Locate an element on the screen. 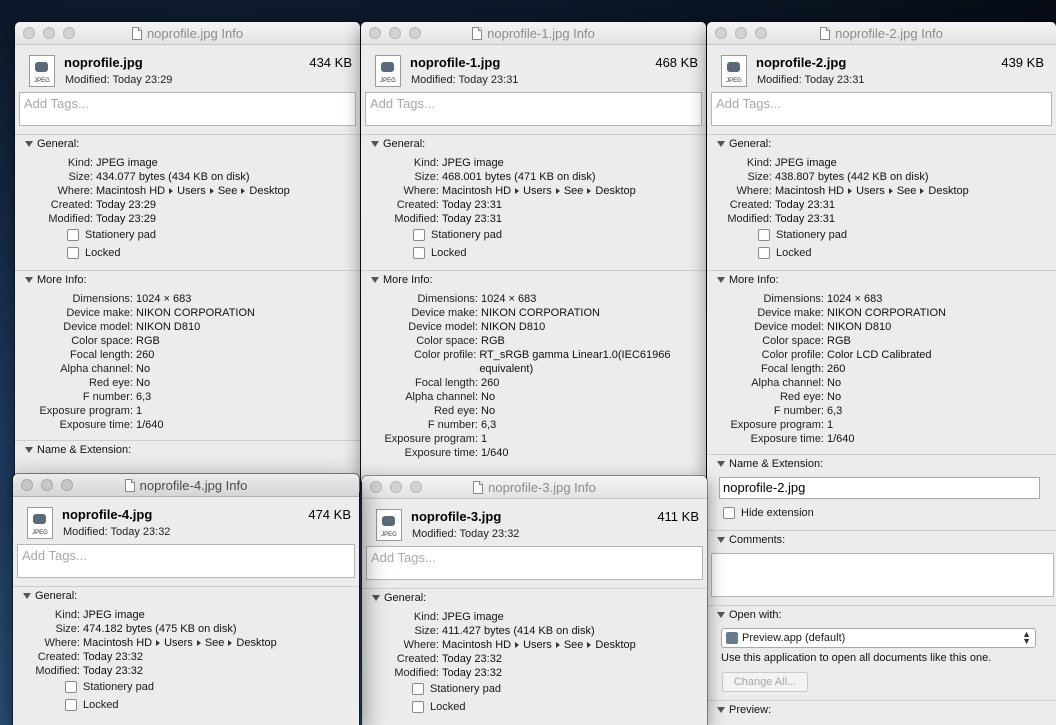 This screenshot has height=725, width=1056. preview-disclosure: Preview: is located at coordinates (886, 710).